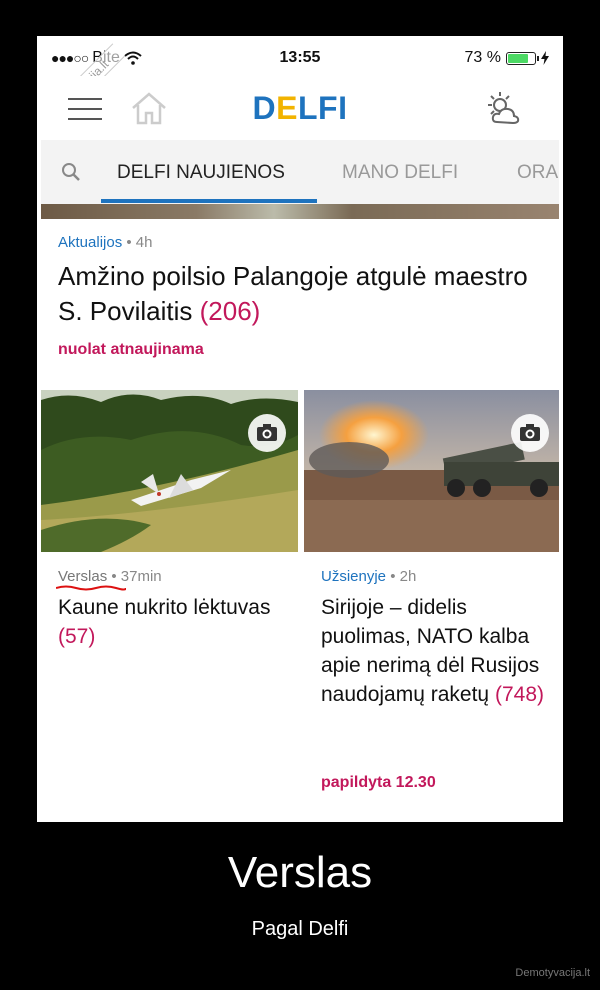 Image resolution: width=600 pixels, height=990 pixels. What do you see at coordinates (230, 311) in the screenshot?
I see `comment-count: (206)` at bounding box center [230, 311].